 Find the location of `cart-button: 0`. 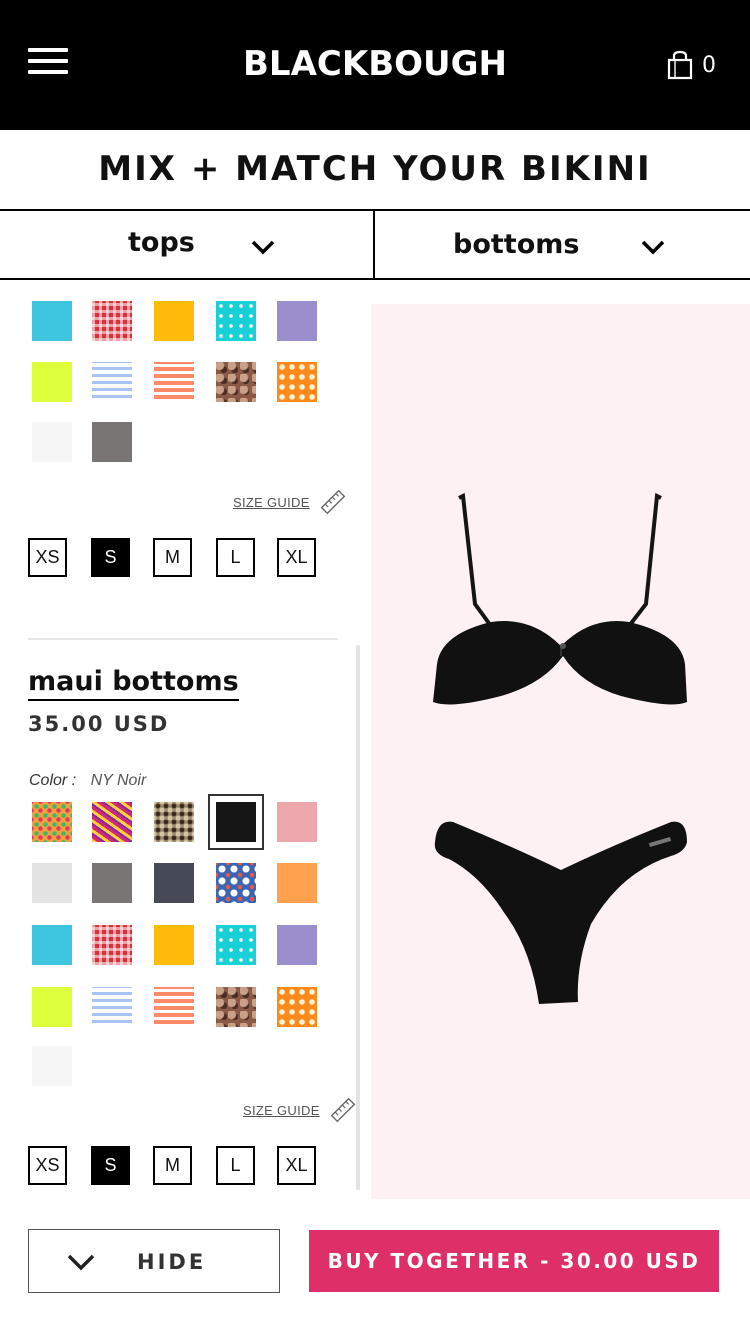

cart-button: 0 is located at coordinates (701, 65).